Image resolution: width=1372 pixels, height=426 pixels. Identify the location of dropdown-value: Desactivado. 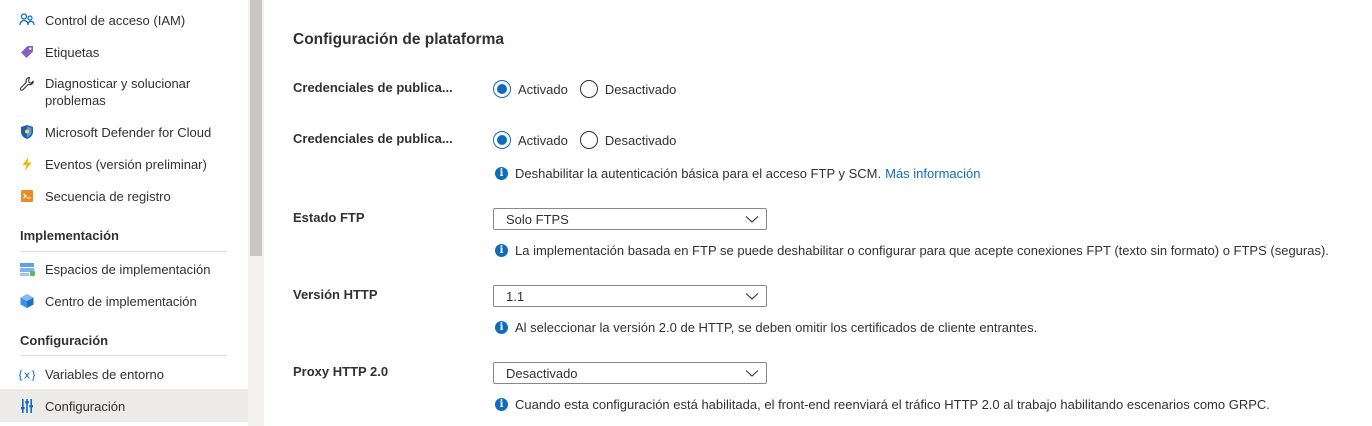
(542, 373).